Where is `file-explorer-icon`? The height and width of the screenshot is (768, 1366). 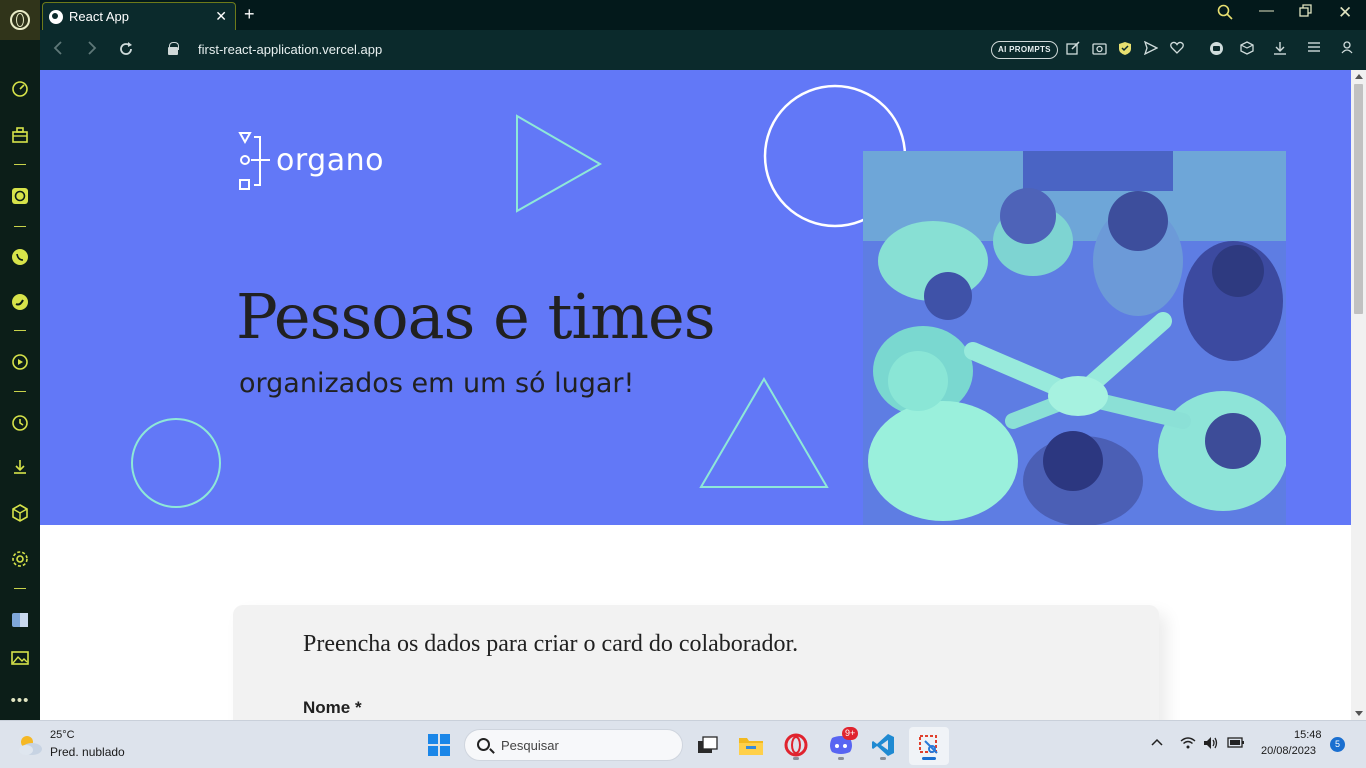 file-explorer-icon is located at coordinates (751, 745).